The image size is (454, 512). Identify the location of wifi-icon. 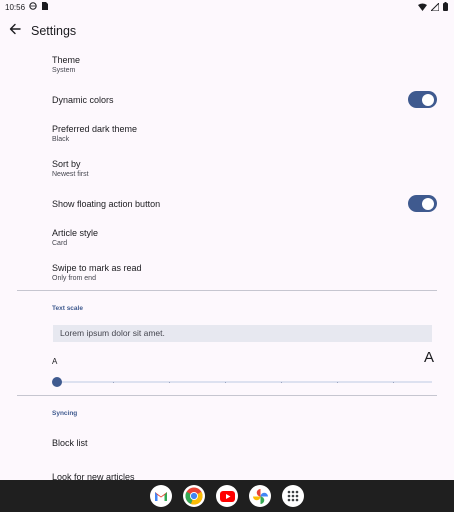
(422, 8).